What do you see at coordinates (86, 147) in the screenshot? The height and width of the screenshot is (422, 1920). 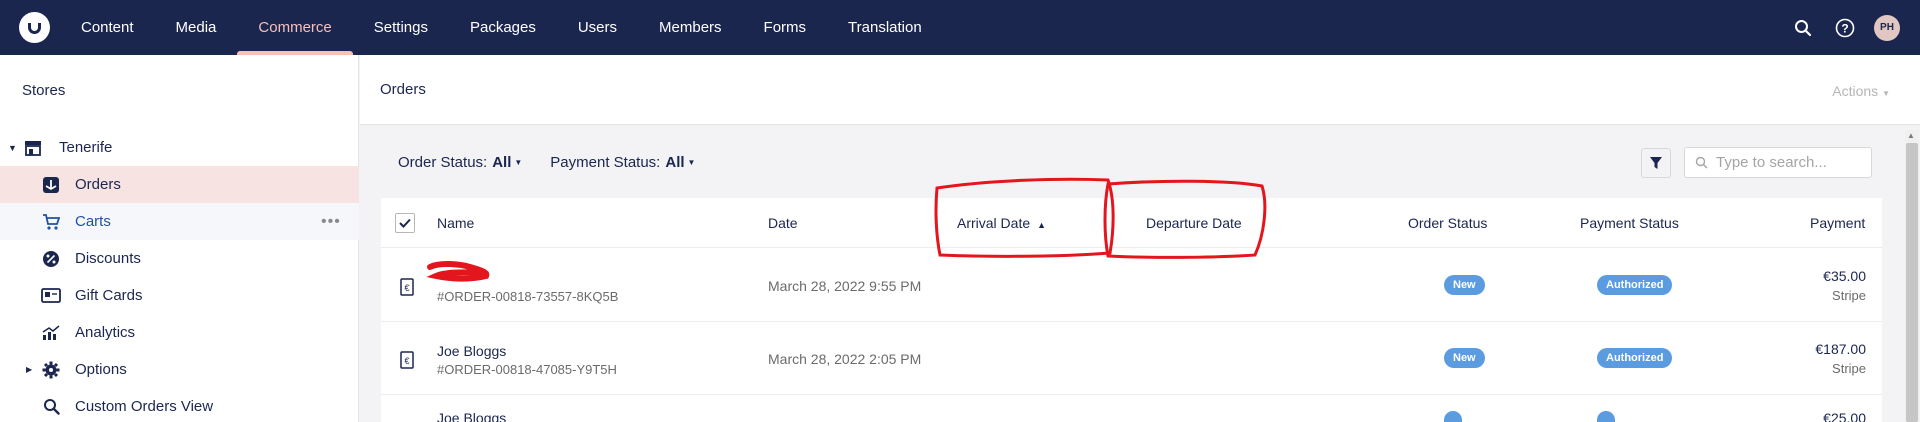 I see `store-label: Tenerife` at bounding box center [86, 147].